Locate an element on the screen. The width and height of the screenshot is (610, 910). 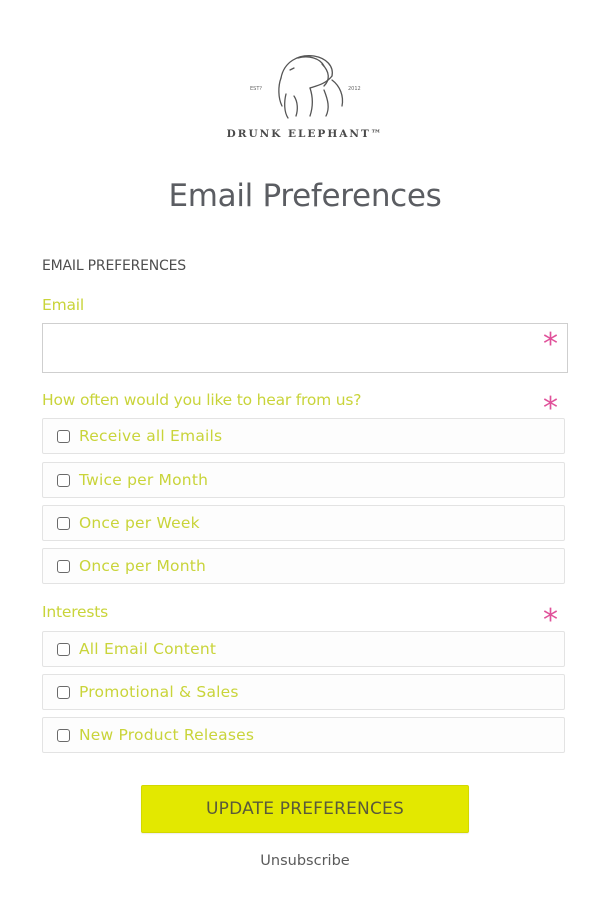
option-label: Twice per Month is located at coordinates (144, 480).